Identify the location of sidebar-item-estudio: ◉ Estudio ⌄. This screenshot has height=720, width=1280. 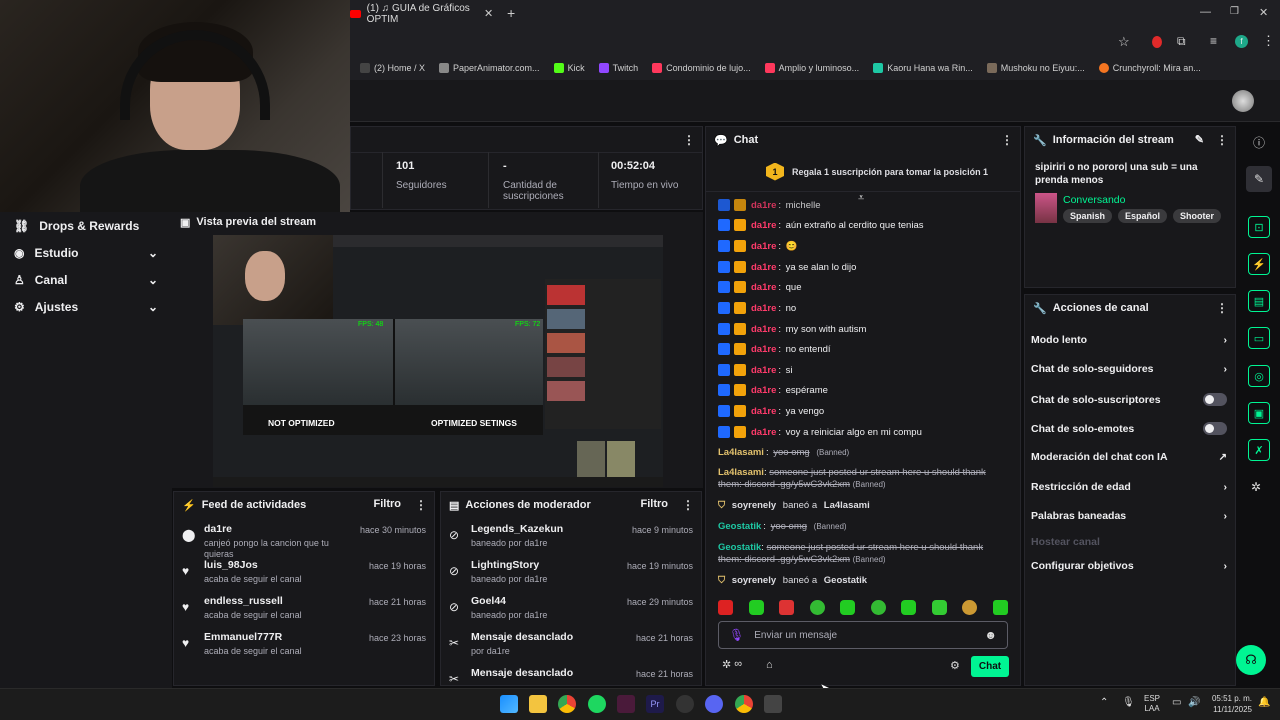
(86, 252).